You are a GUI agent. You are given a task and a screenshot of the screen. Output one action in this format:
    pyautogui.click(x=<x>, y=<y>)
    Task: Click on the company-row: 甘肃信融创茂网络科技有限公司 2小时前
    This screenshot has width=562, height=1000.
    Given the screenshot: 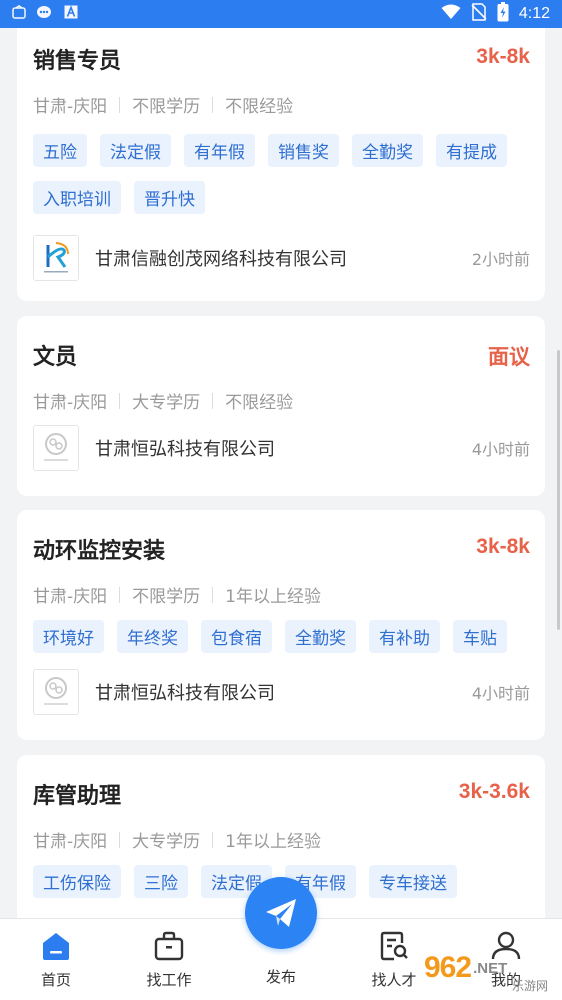 What is the action you would take?
    pyautogui.click(x=281, y=258)
    